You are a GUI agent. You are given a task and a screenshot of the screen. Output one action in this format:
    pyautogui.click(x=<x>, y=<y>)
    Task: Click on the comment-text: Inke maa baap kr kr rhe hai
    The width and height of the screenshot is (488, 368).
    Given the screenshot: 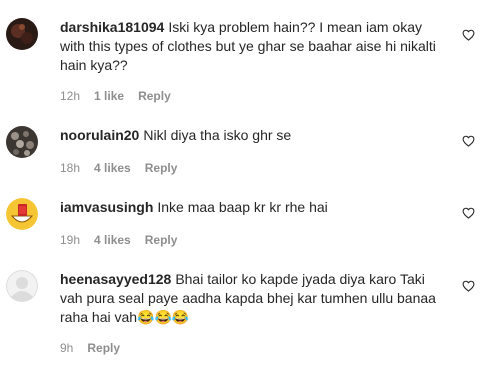 What is the action you would take?
    pyautogui.click(x=242, y=207)
    